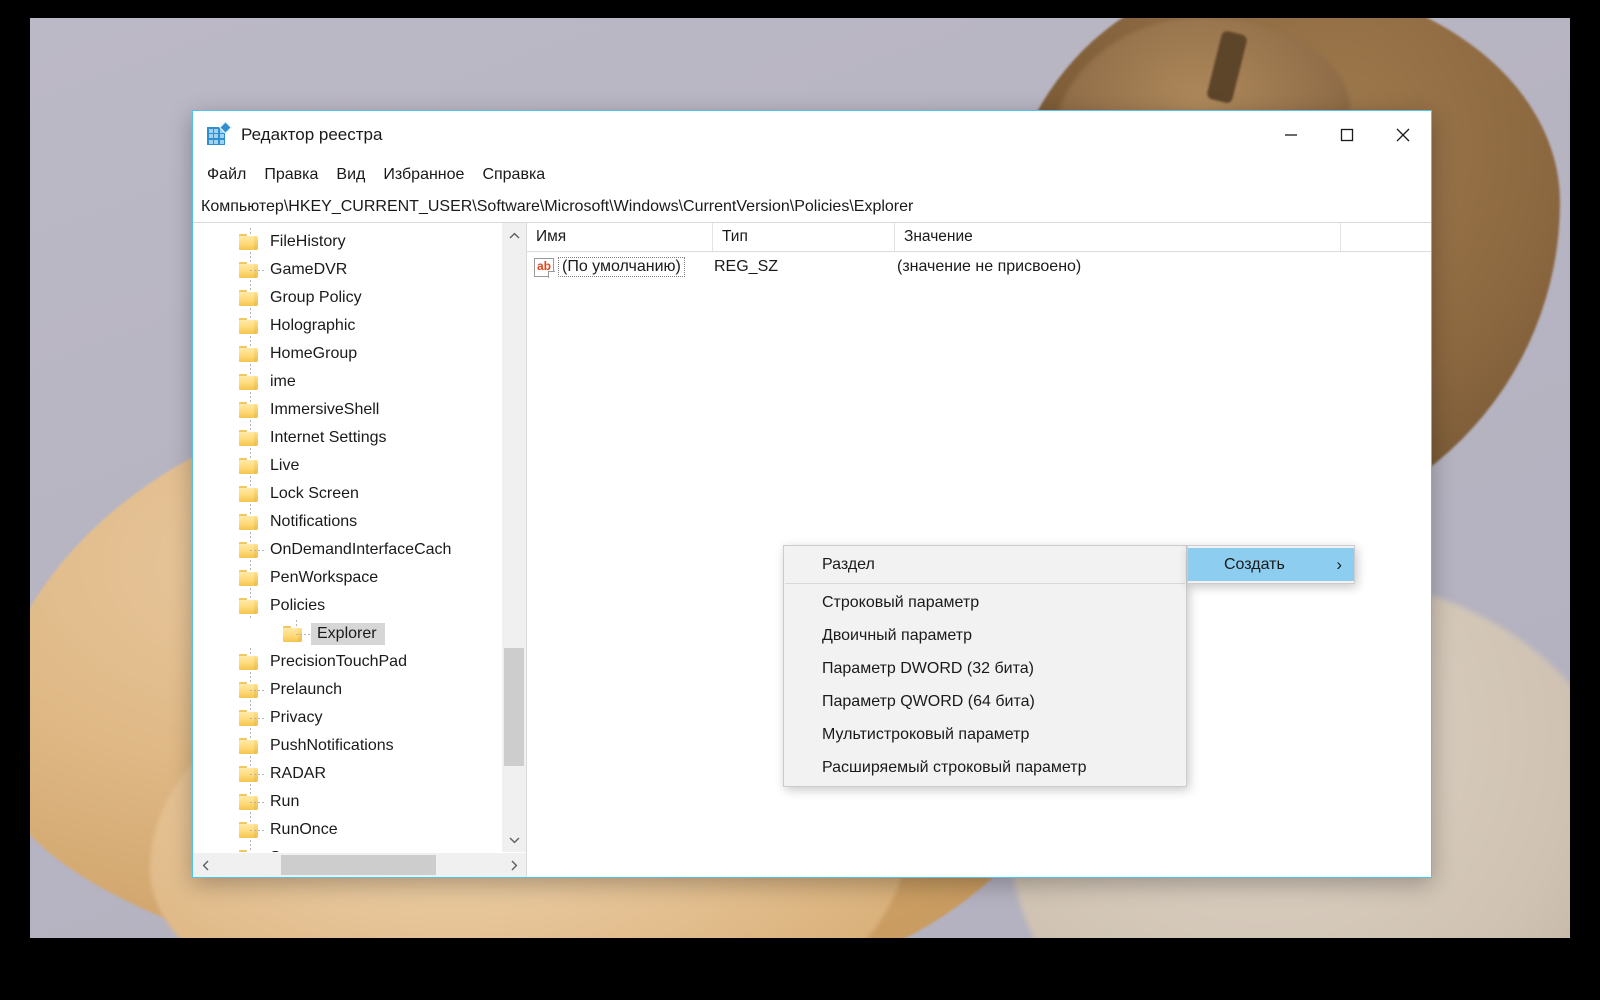  Describe the element at coordinates (347, 494) in the screenshot. I see `tree-node: Lock Screen` at that location.